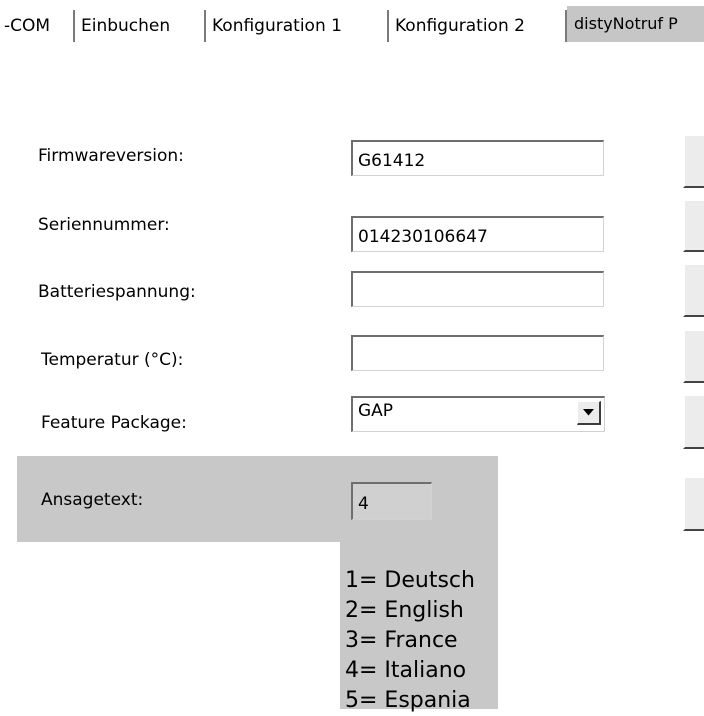 Image resolution: width=704 pixels, height=716 pixels. I want to click on serial-label: Seriennummer:, so click(104, 225).